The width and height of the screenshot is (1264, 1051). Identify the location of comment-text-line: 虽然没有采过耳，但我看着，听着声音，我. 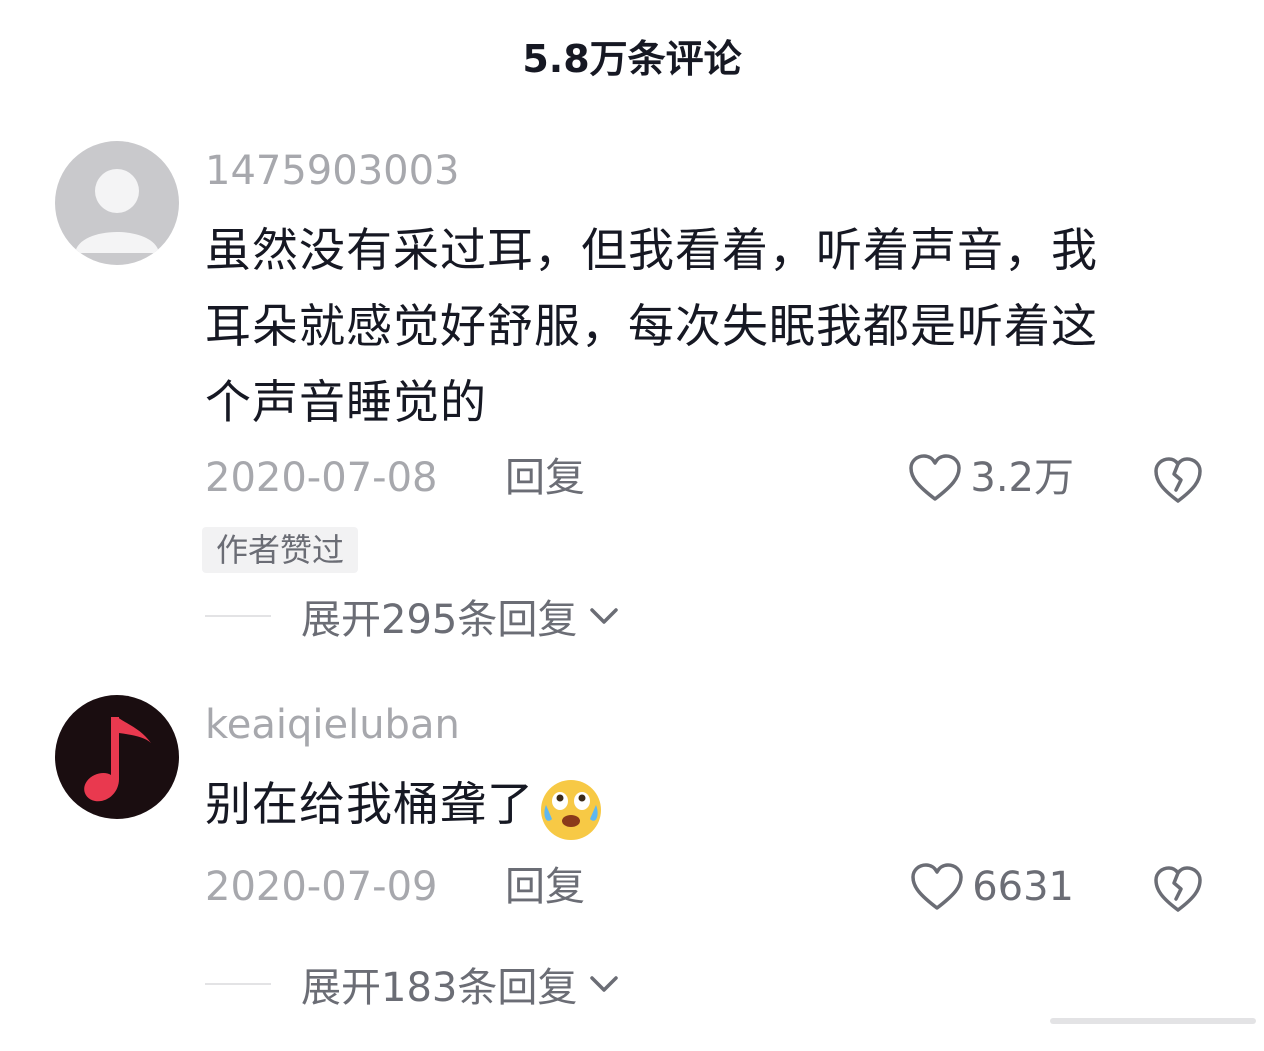
(651, 250).